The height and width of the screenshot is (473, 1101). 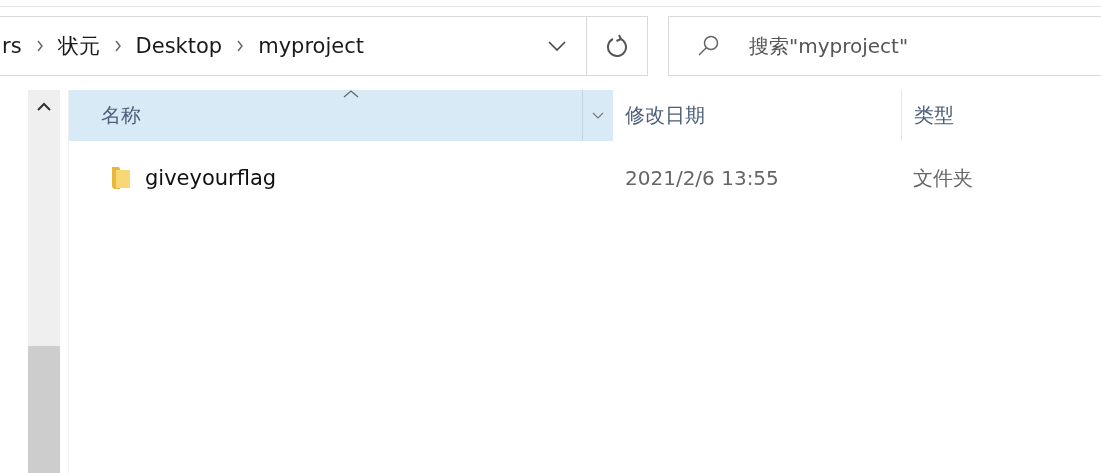 What do you see at coordinates (1001, 115) in the screenshot?
I see `column-header: 类型` at bounding box center [1001, 115].